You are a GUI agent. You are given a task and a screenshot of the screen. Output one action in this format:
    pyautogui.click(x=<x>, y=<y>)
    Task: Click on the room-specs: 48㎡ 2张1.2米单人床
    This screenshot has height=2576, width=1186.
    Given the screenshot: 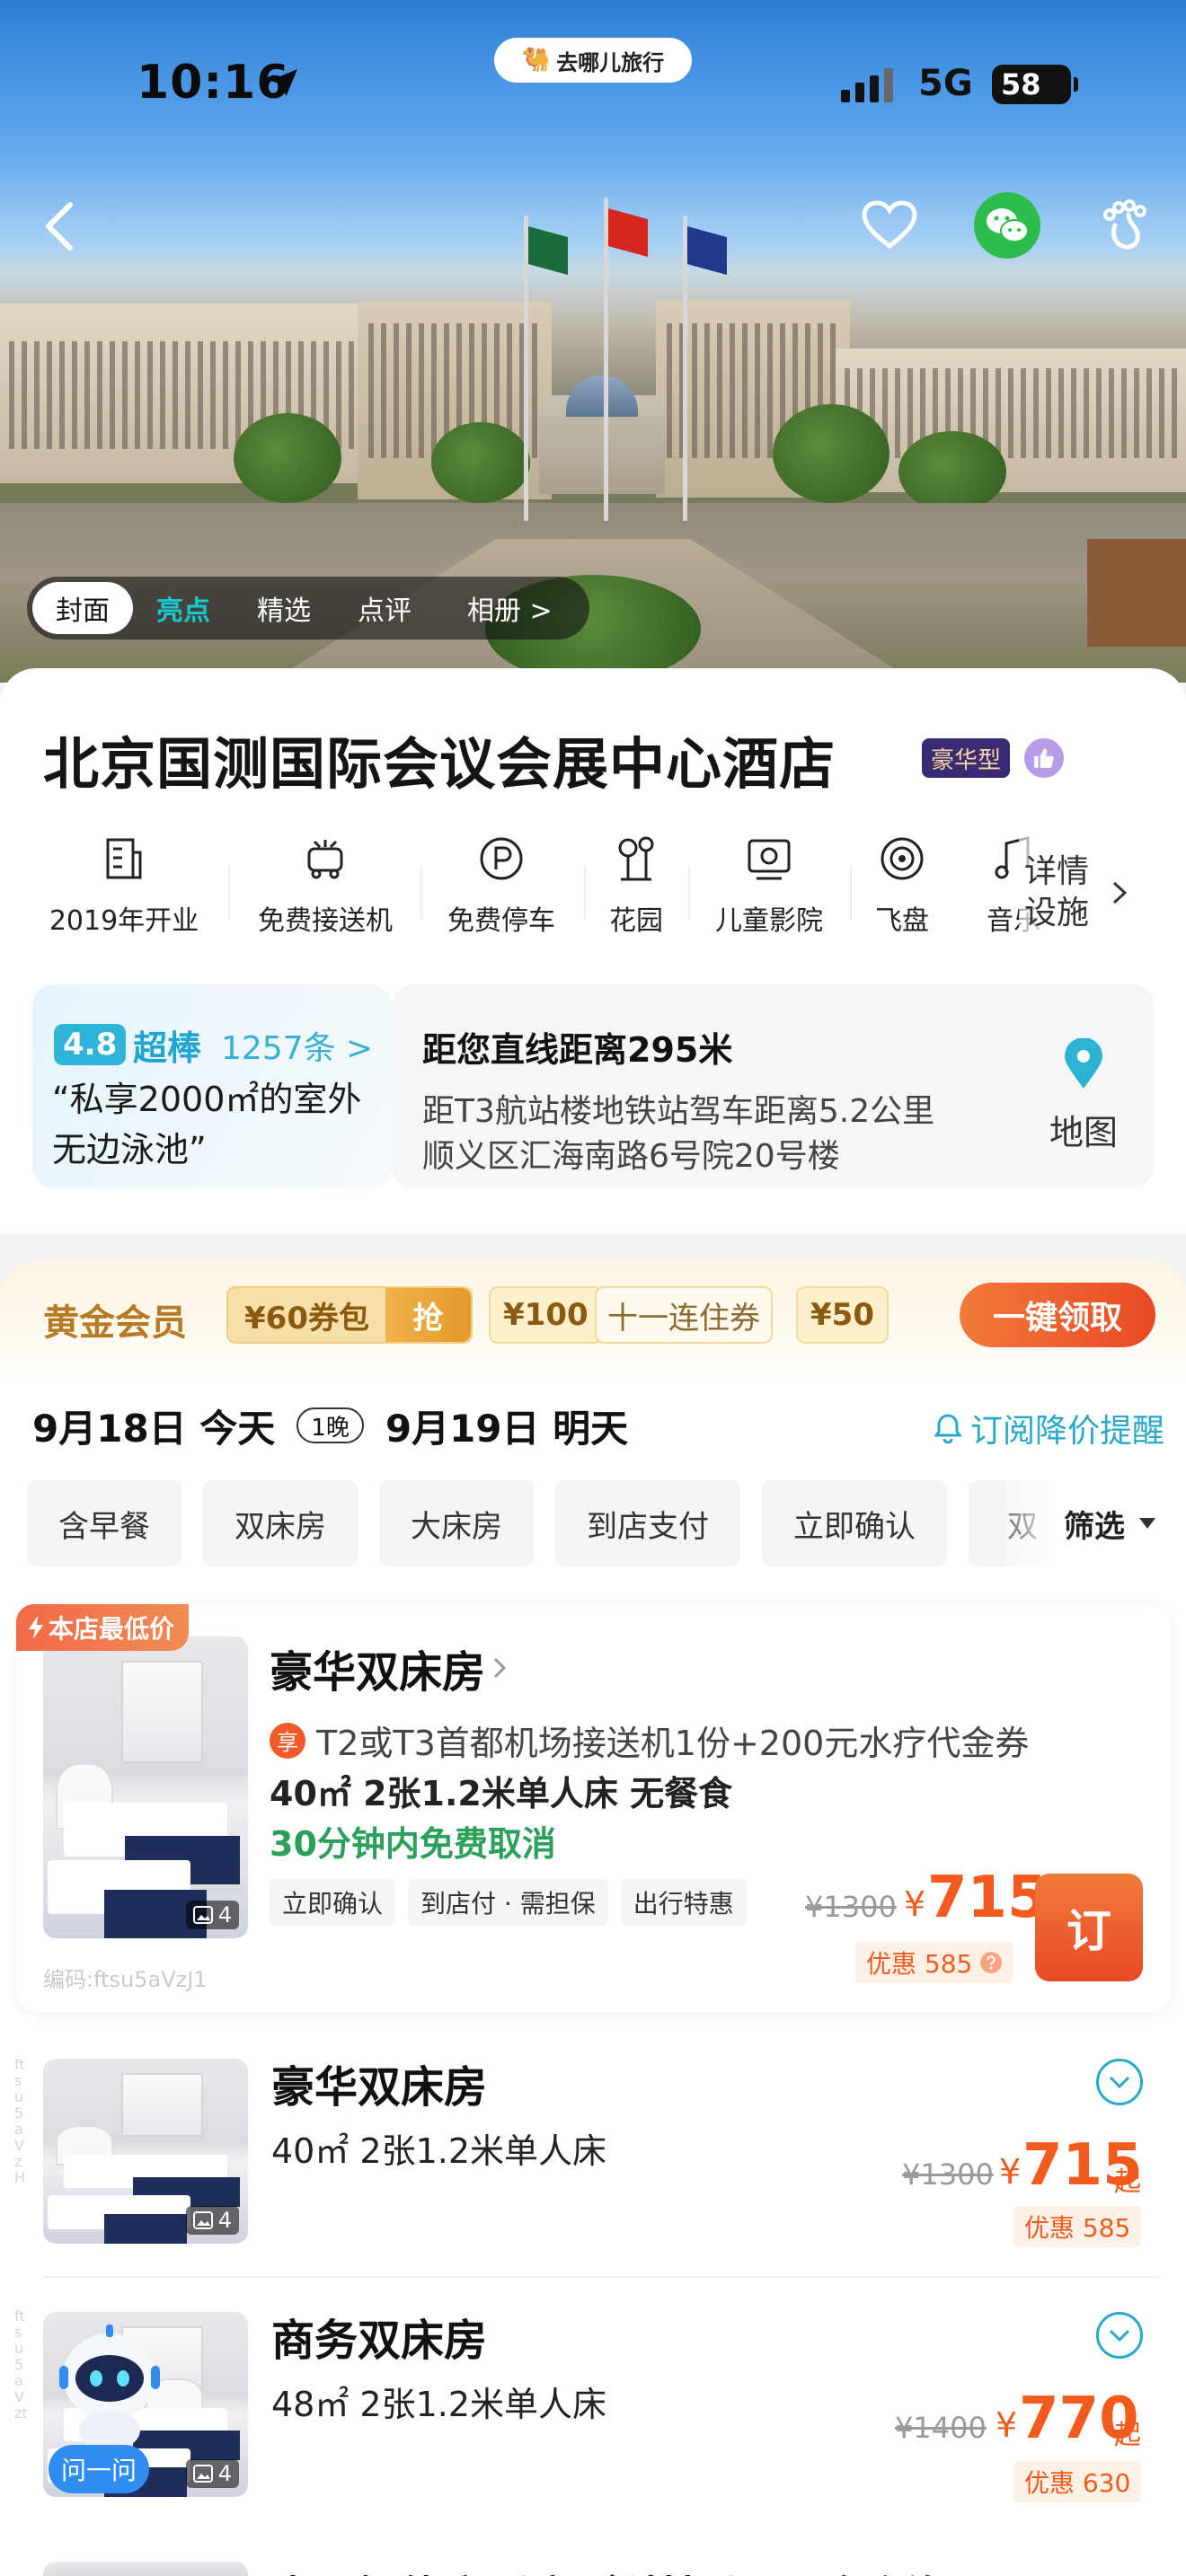 What is the action you would take?
    pyautogui.click(x=439, y=2404)
    